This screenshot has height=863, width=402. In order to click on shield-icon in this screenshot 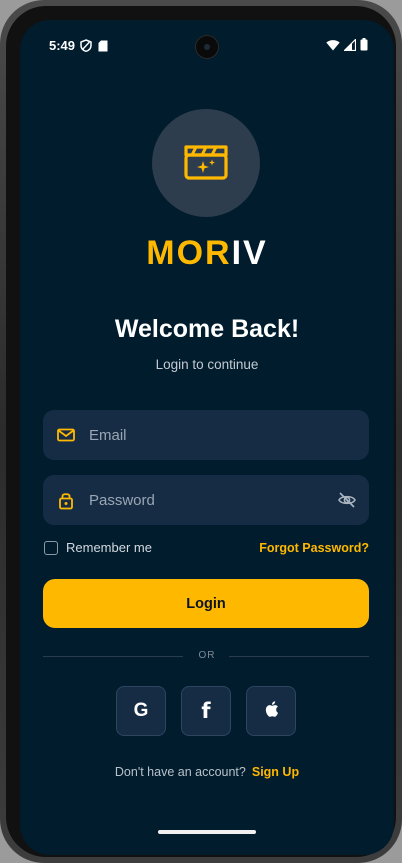, I will do `click(86, 48)`.